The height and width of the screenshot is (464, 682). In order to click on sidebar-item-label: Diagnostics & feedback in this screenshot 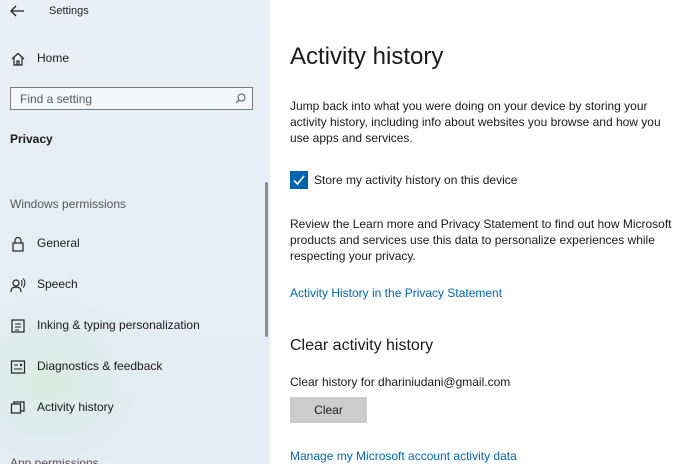, I will do `click(100, 366)`.